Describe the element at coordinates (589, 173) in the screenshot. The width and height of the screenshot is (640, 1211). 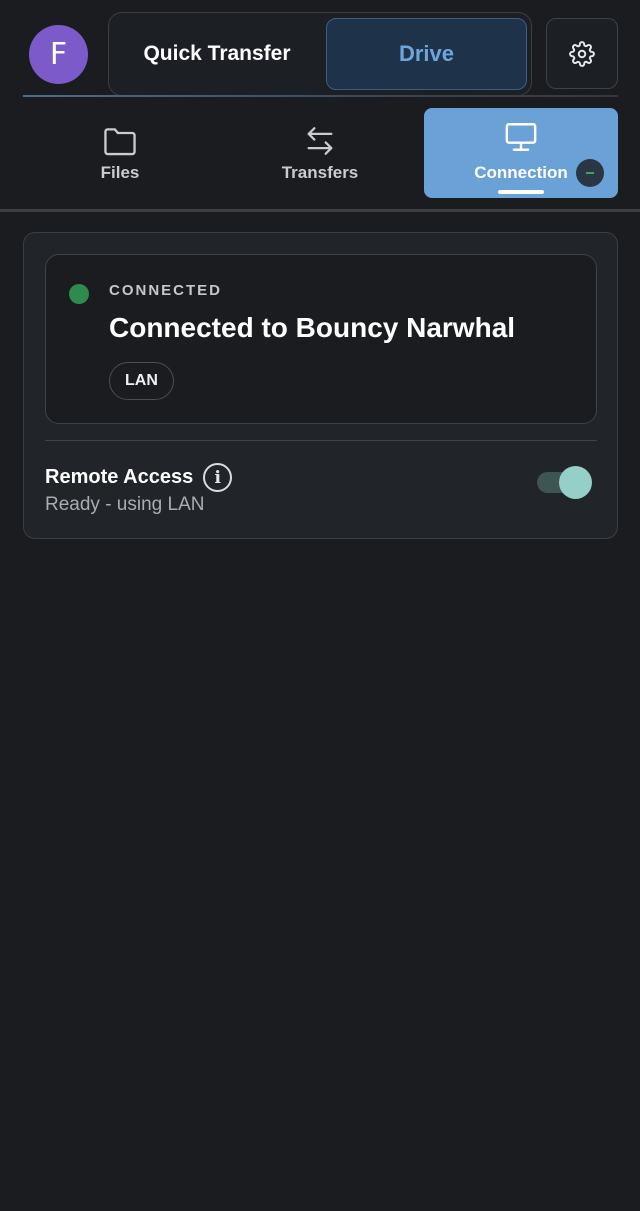
I see `connection-status-badge` at that location.